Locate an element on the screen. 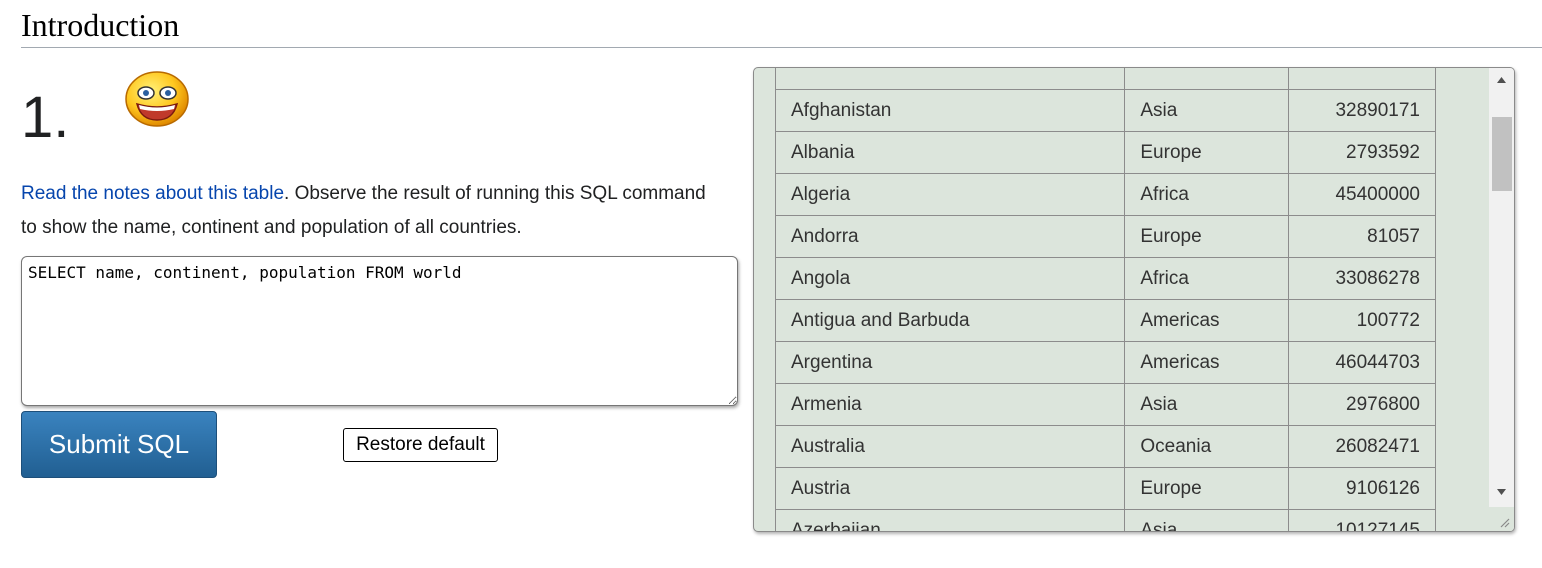 This screenshot has height=568, width=1542. submit-sql-button: Submit SQL is located at coordinates (119, 444).